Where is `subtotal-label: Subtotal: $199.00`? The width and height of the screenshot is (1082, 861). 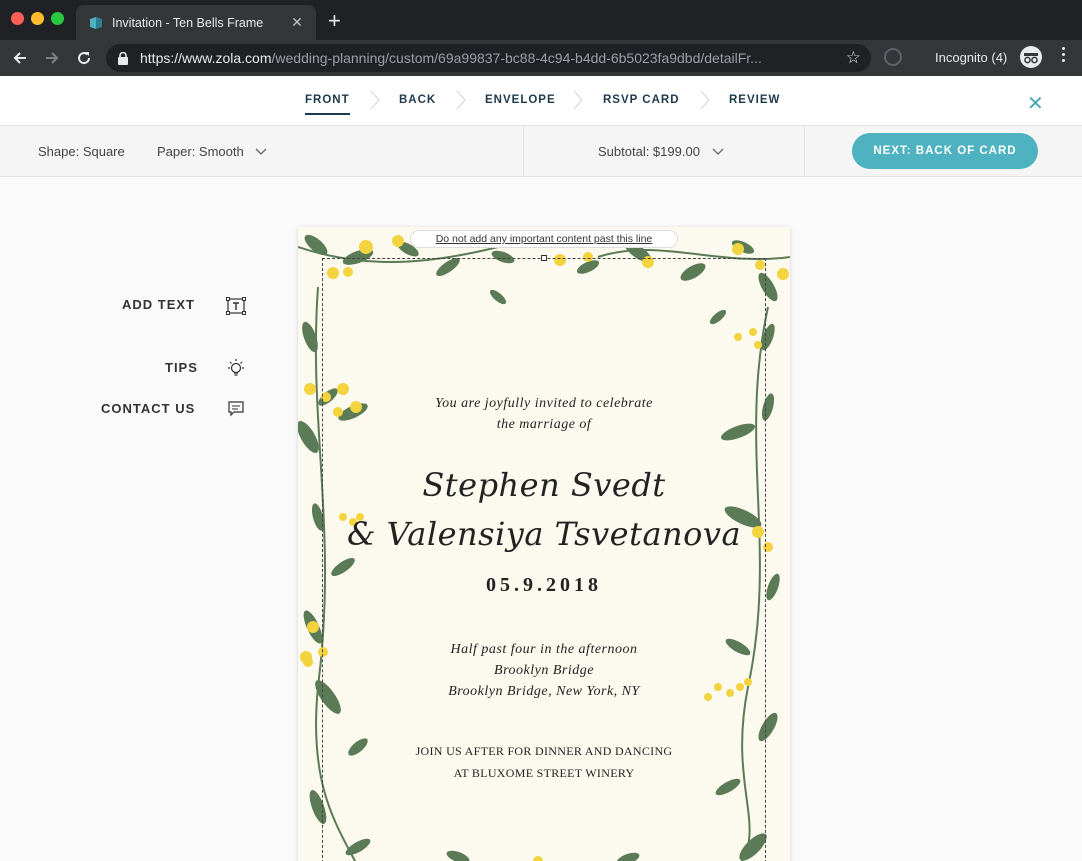
subtotal-label: Subtotal: $199.00 is located at coordinates (649, 151).